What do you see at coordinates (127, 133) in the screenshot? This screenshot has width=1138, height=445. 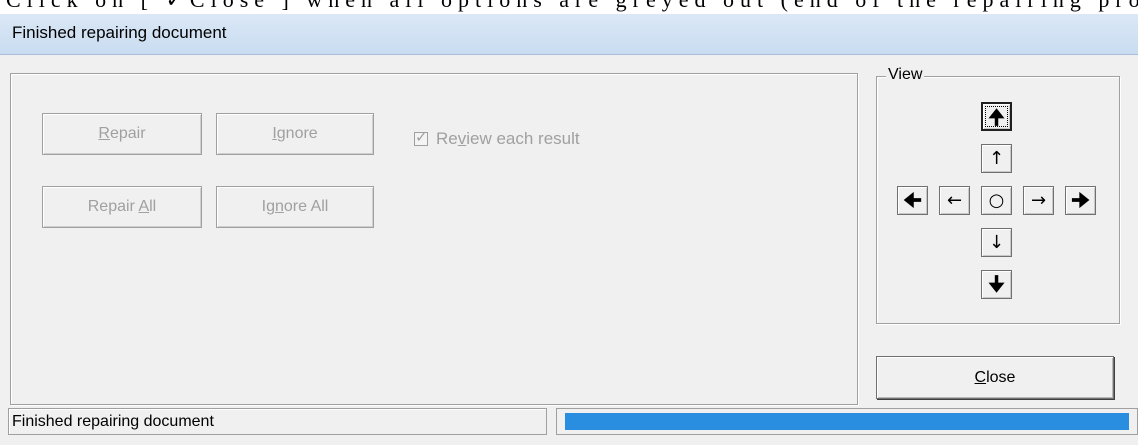 I see `repair-label-rest: epair` at bounding box center [127, 133].